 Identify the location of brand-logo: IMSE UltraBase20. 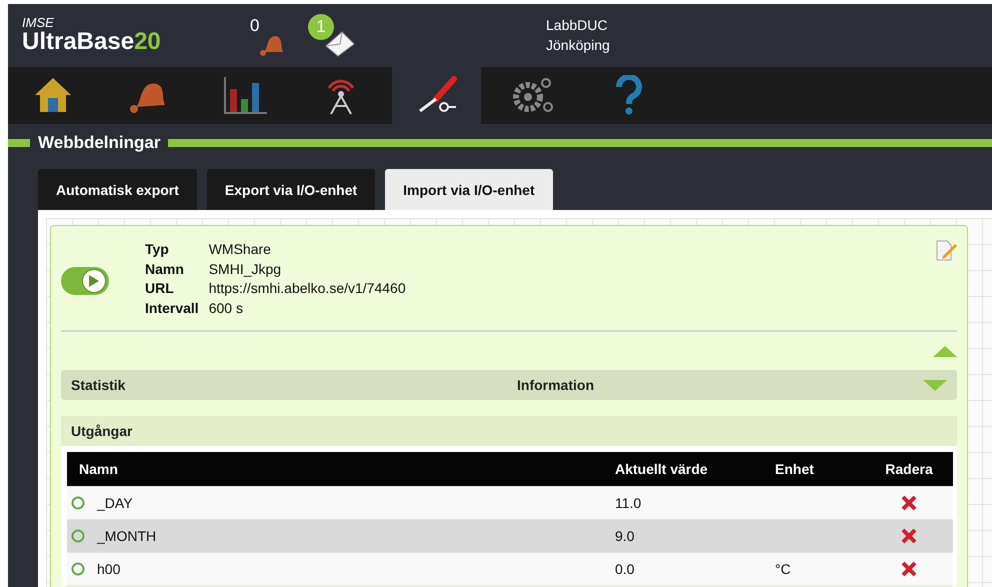
(92, 35).